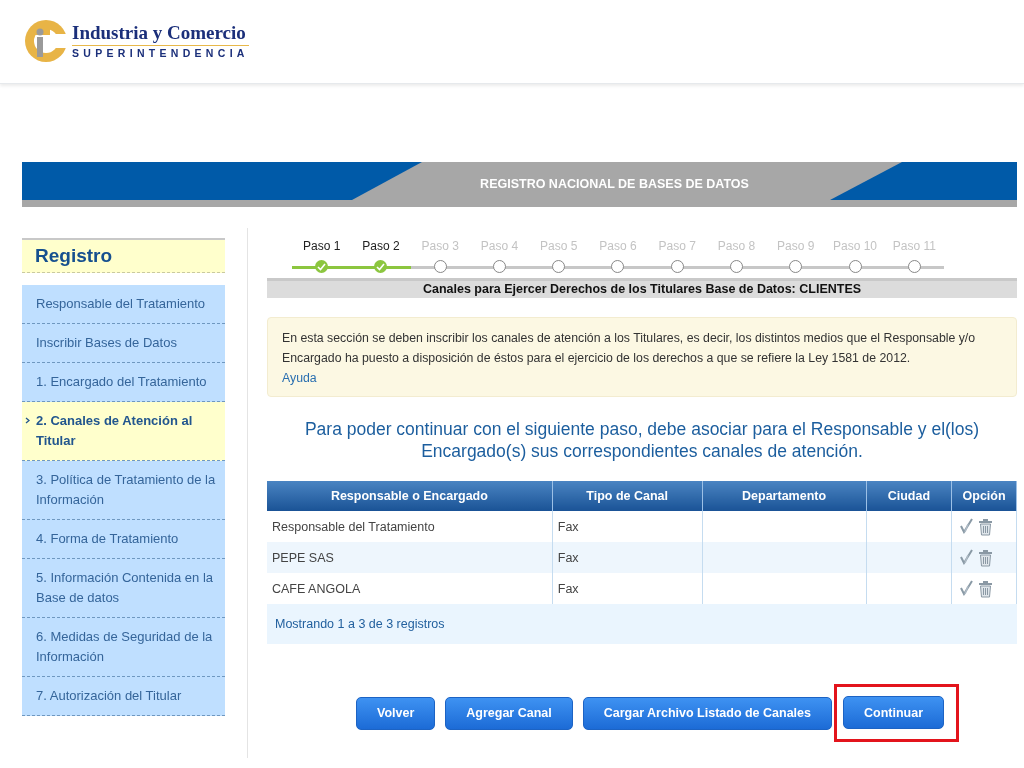 The width and height of the screenshot is (1024, 768). Describe the element at coordinates (909, 496) in the screenshot. I see `column-header: Ciudad` at that location.